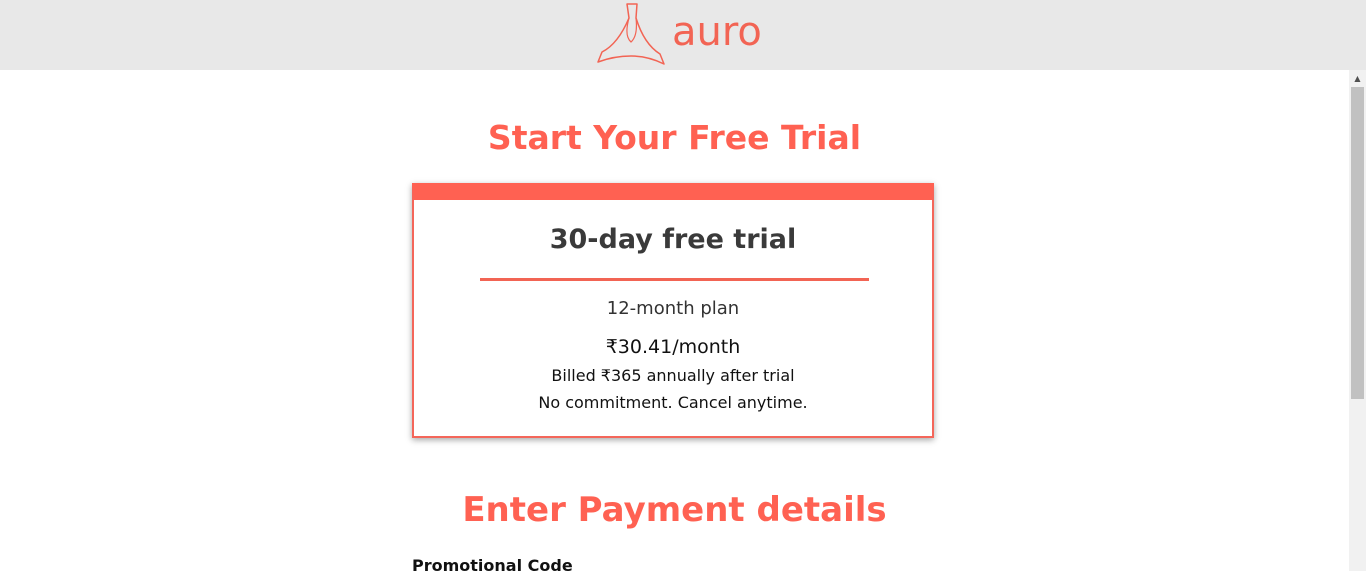 Image resolution: width=1366 pixels, height=575 pixels. Describe the element at coordinates (674, 279) in the screenshot. I see `card-divider` at that location.